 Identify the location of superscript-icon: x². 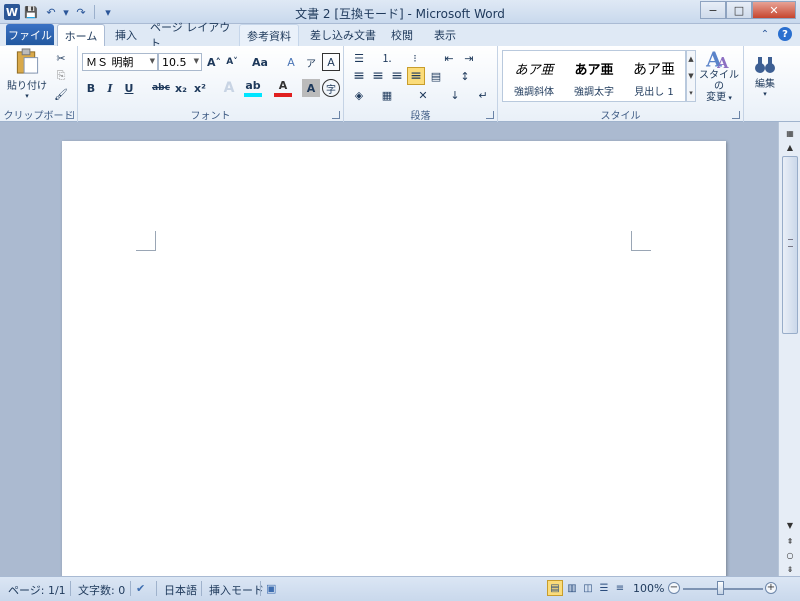
(200, 88).